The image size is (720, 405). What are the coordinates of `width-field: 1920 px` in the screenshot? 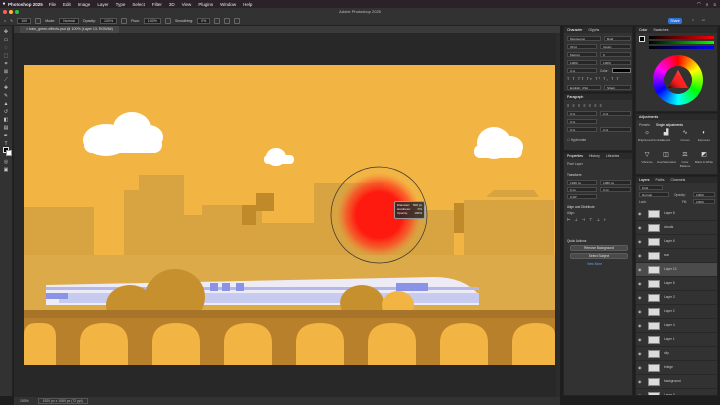 It's located at (582, 182).